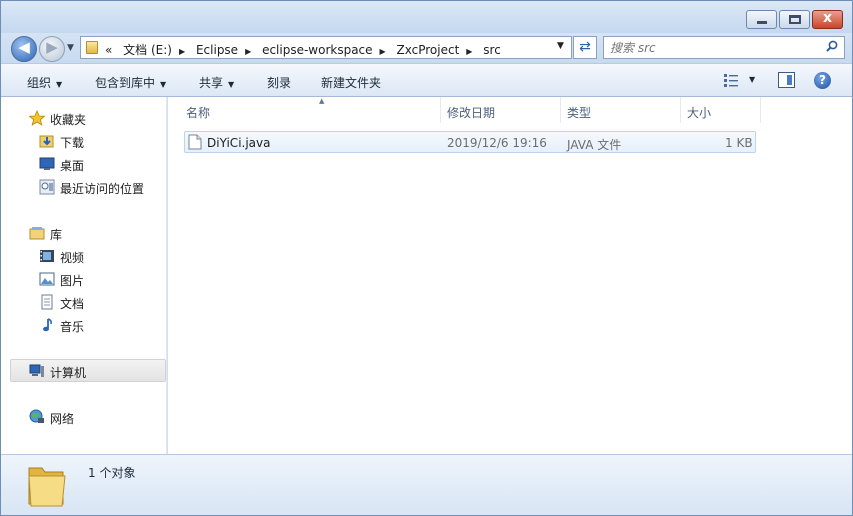 The height and width of the screenshot is (516, 853). What do you see at coordinates (47, 187) in the screenshot?
I see `recent-places-icon` at bounding box center [47, 187].